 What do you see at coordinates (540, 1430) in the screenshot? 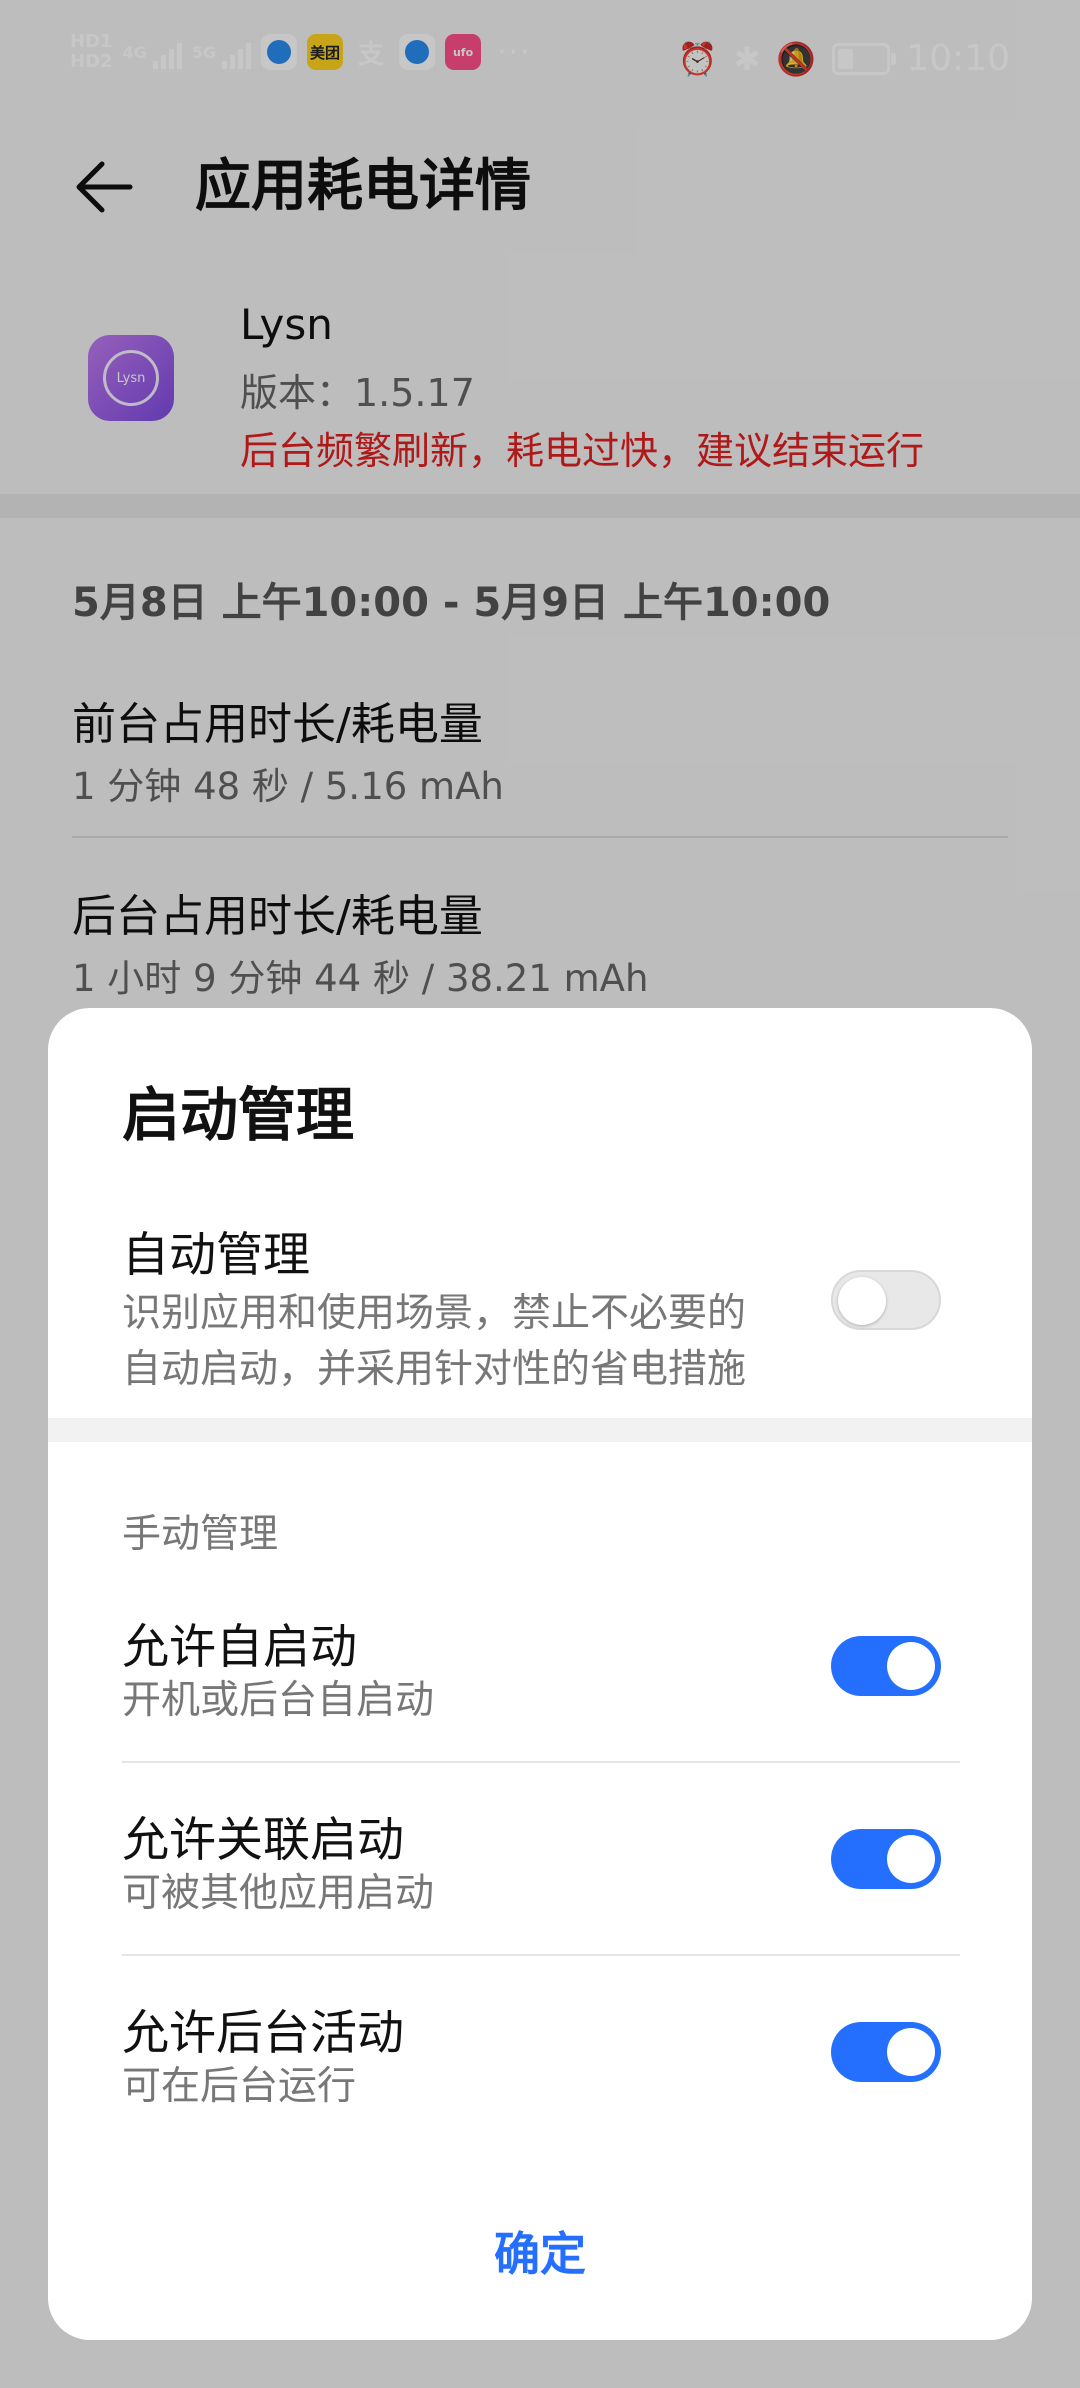
I see `dialog-section-divider` at bounding box center [540, 1430].